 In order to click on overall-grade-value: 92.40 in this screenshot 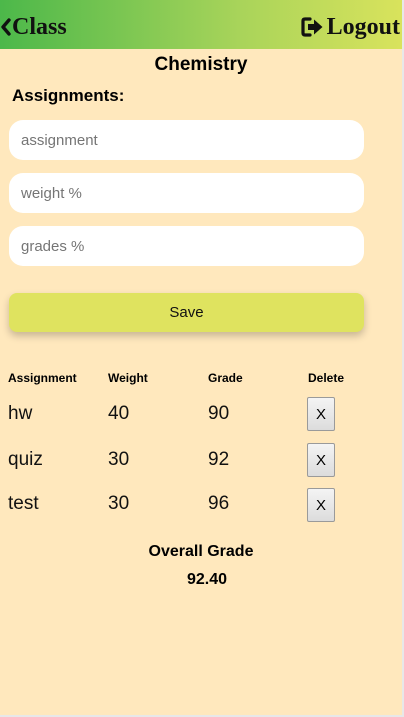, I will do `click(207, 579)`.